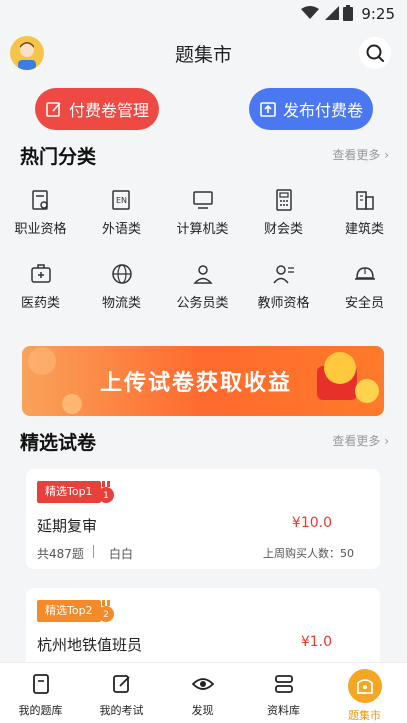 The height and width of the screenshot is (723, 407). I want to click on bottom-tab-bar: 我的题库 我的考试 发现 资料库 题集市, so click(203, 692).